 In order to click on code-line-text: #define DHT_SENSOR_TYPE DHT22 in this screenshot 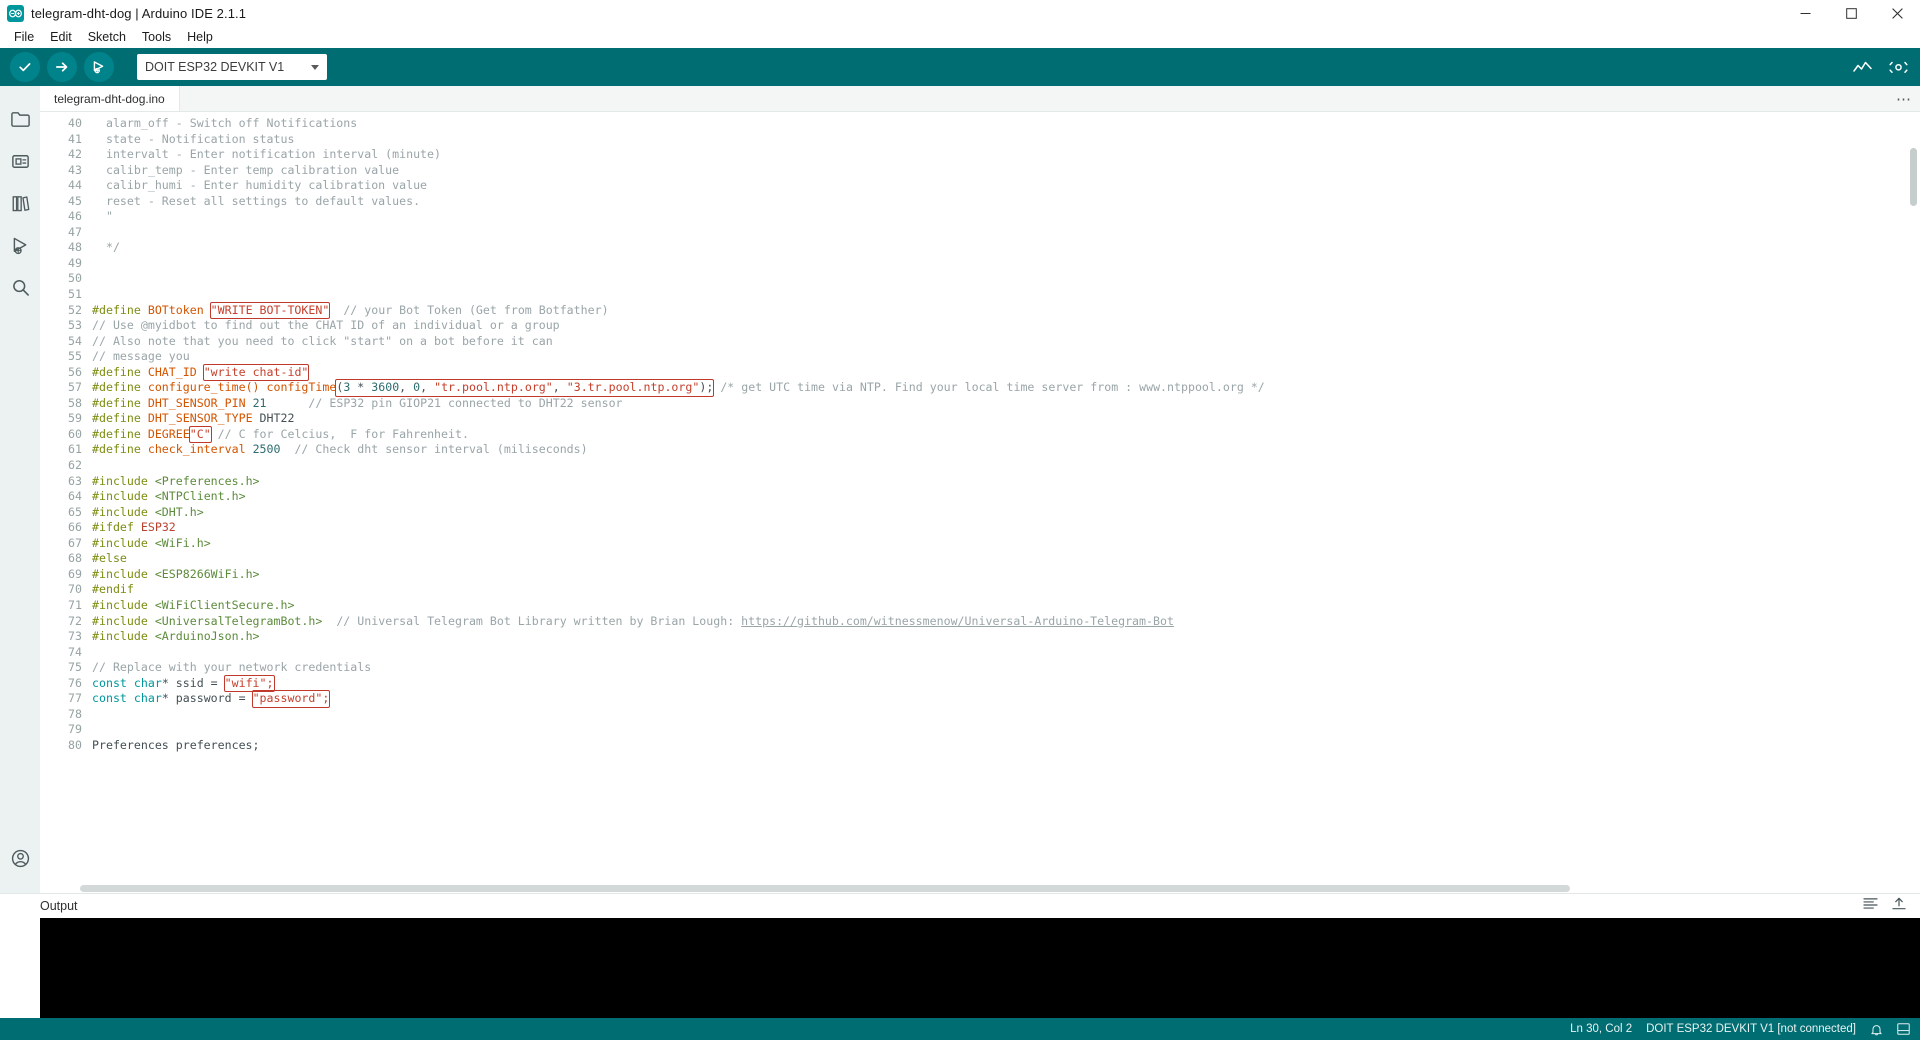, I will do `click(1006, 419)`.